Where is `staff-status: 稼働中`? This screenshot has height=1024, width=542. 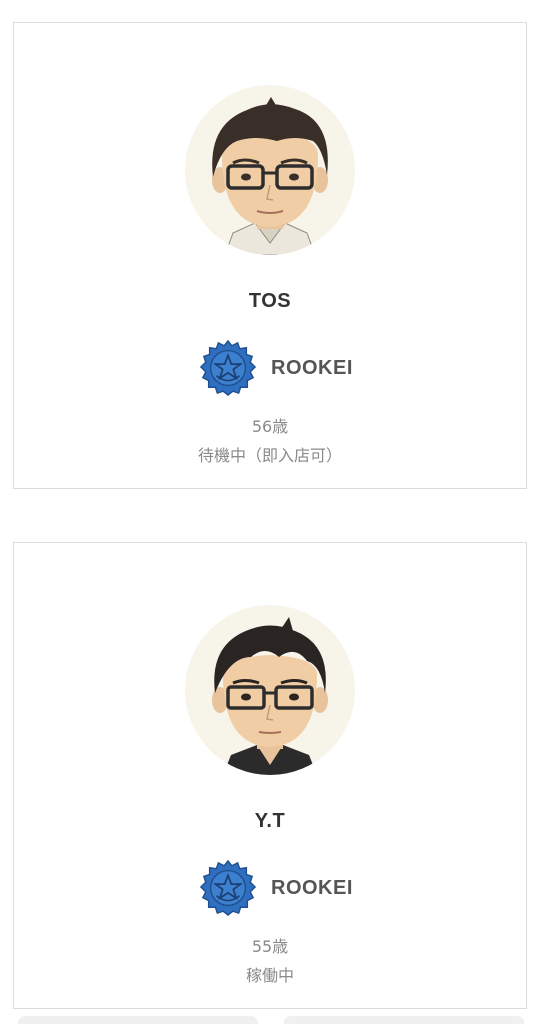 staff-status: 稼働中 is located at coordinates (269, 975).